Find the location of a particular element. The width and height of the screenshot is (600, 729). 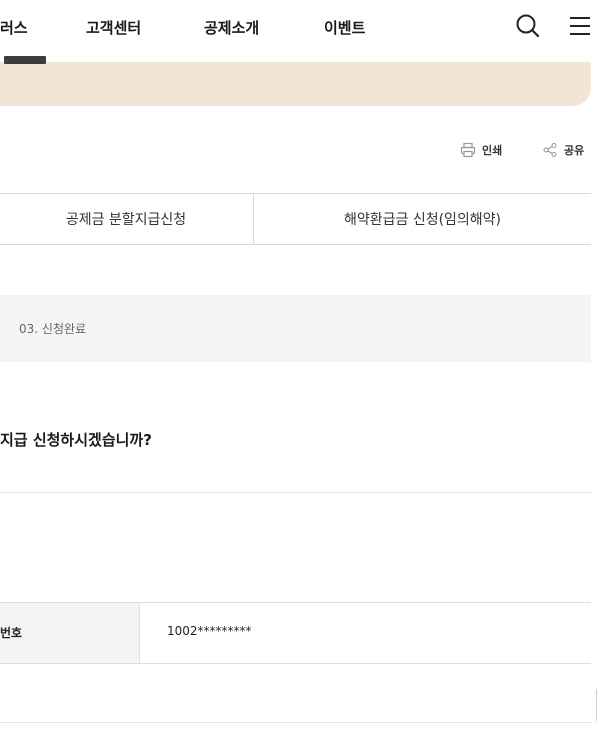

tab-bar: 공제금 분할지급신청 해약환급금 신청(임의해약) is located at coordinates (295, 219).